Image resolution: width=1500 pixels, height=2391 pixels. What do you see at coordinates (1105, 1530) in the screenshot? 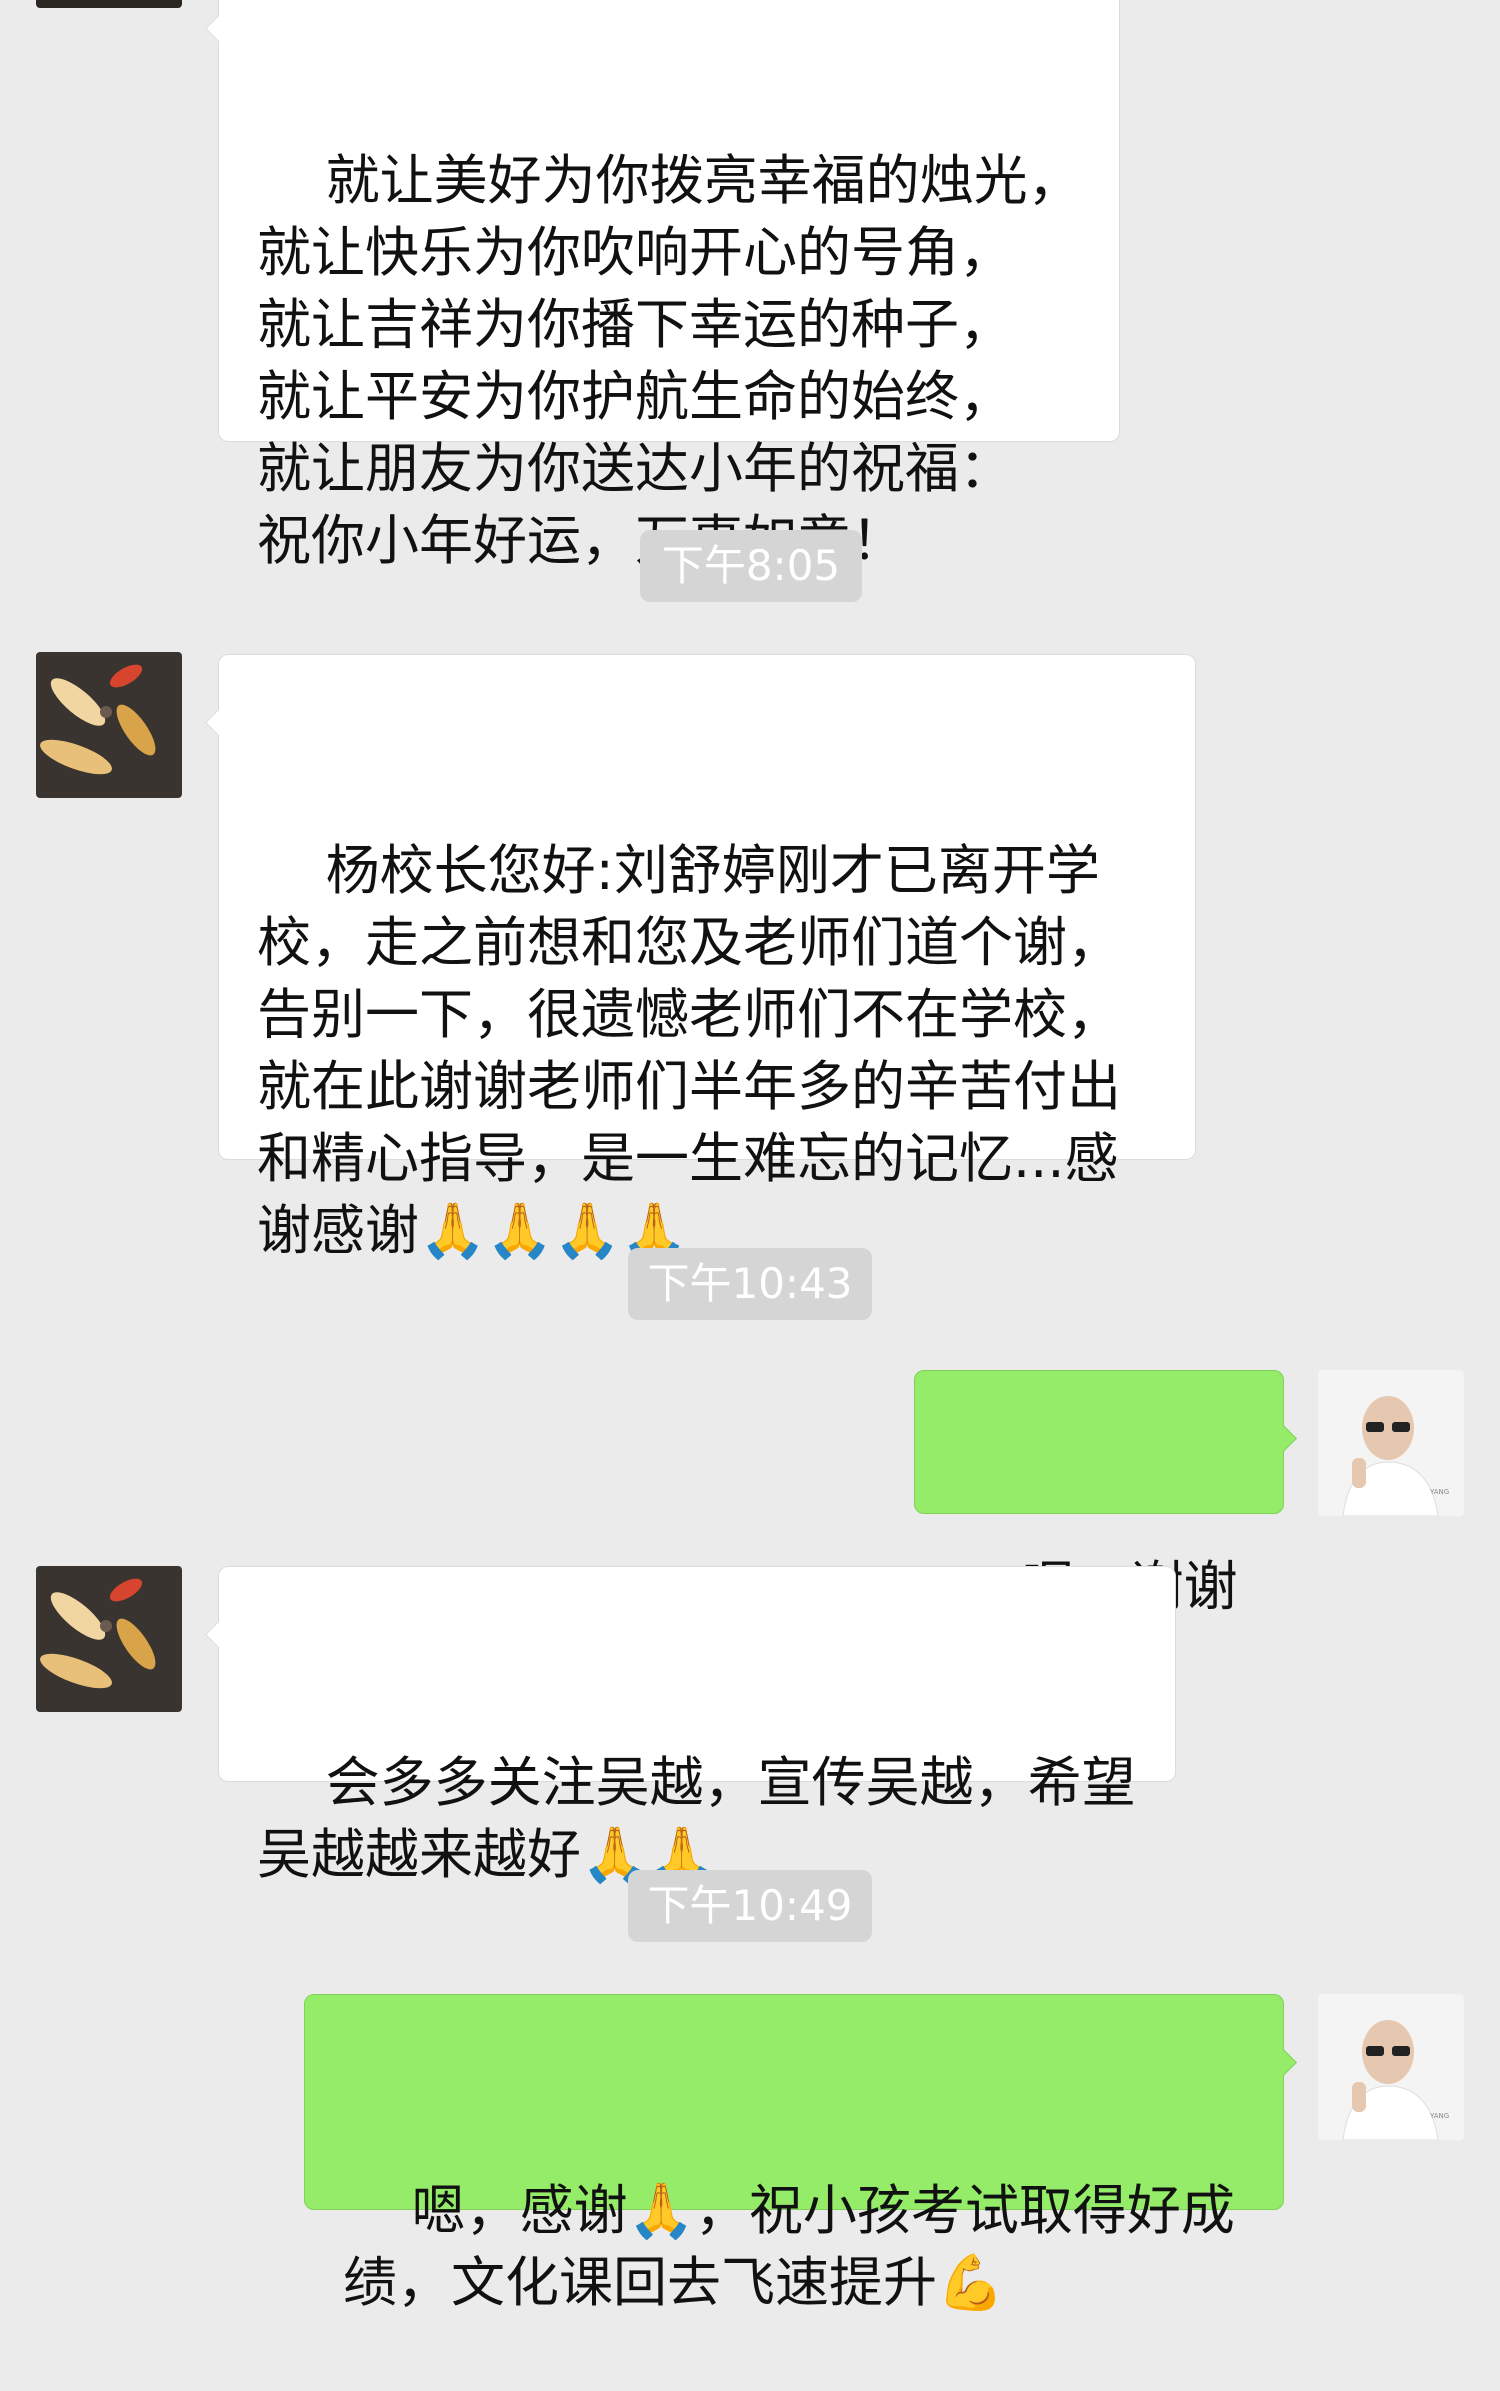
I see `message-bubble-outgoing: 嗯，谢谢您` at bounding box center [1105, 1530].